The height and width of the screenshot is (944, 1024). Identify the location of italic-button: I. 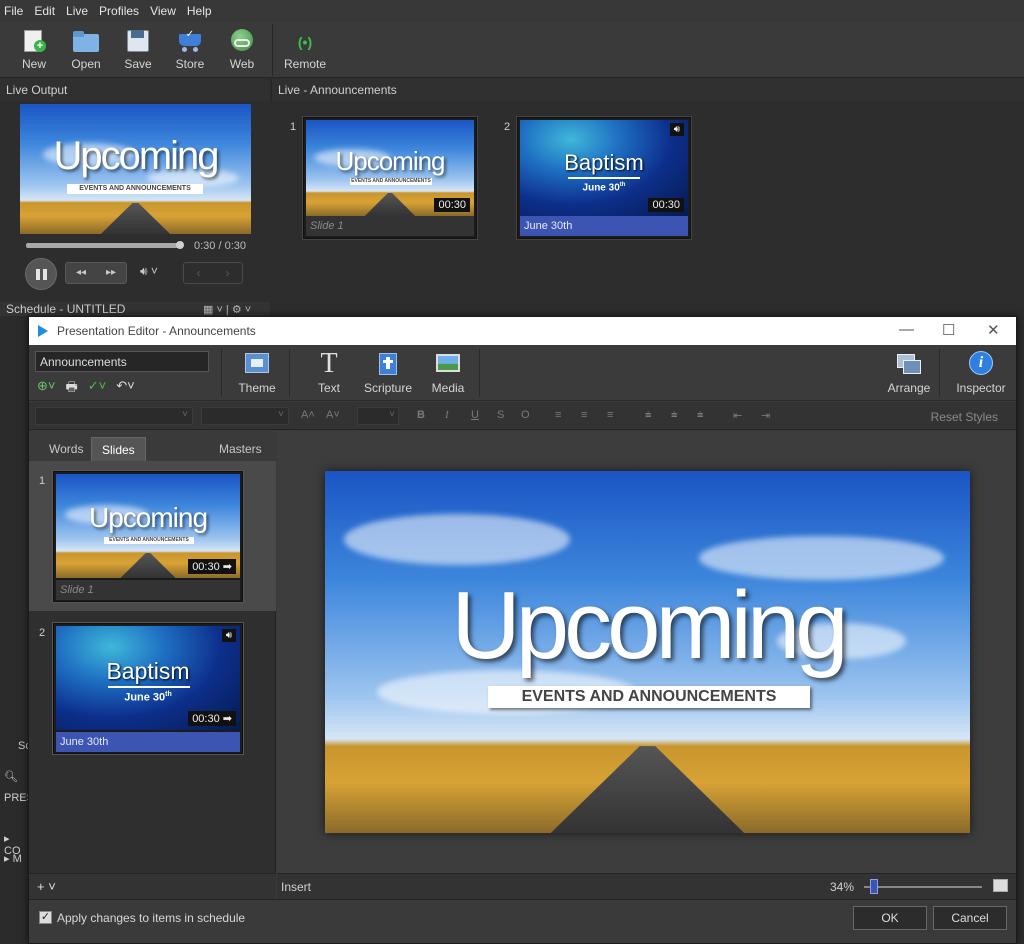
(447, 415).